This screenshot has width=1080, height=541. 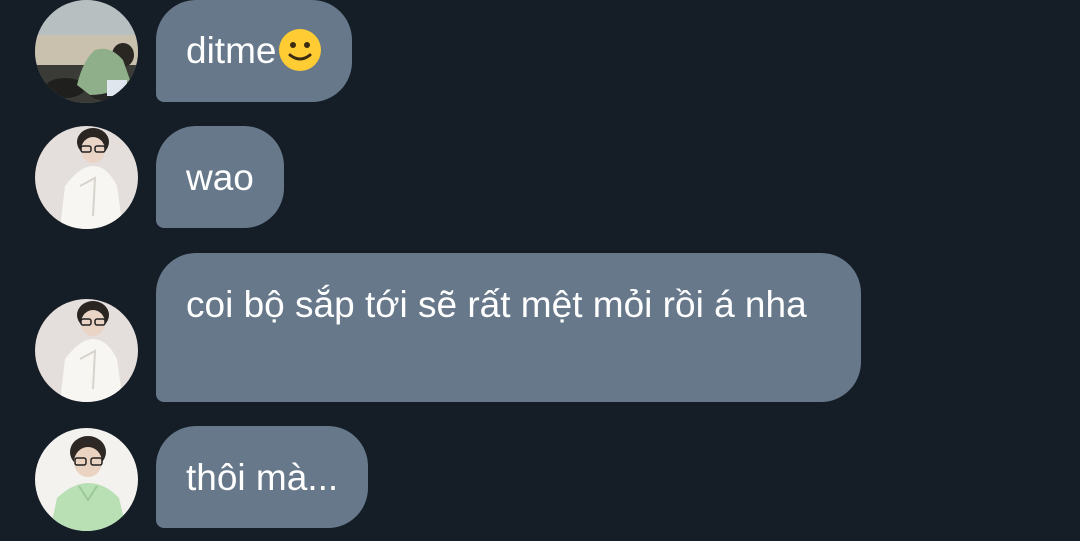 I want to click on message-text: wao, so click(x=220, y=177).